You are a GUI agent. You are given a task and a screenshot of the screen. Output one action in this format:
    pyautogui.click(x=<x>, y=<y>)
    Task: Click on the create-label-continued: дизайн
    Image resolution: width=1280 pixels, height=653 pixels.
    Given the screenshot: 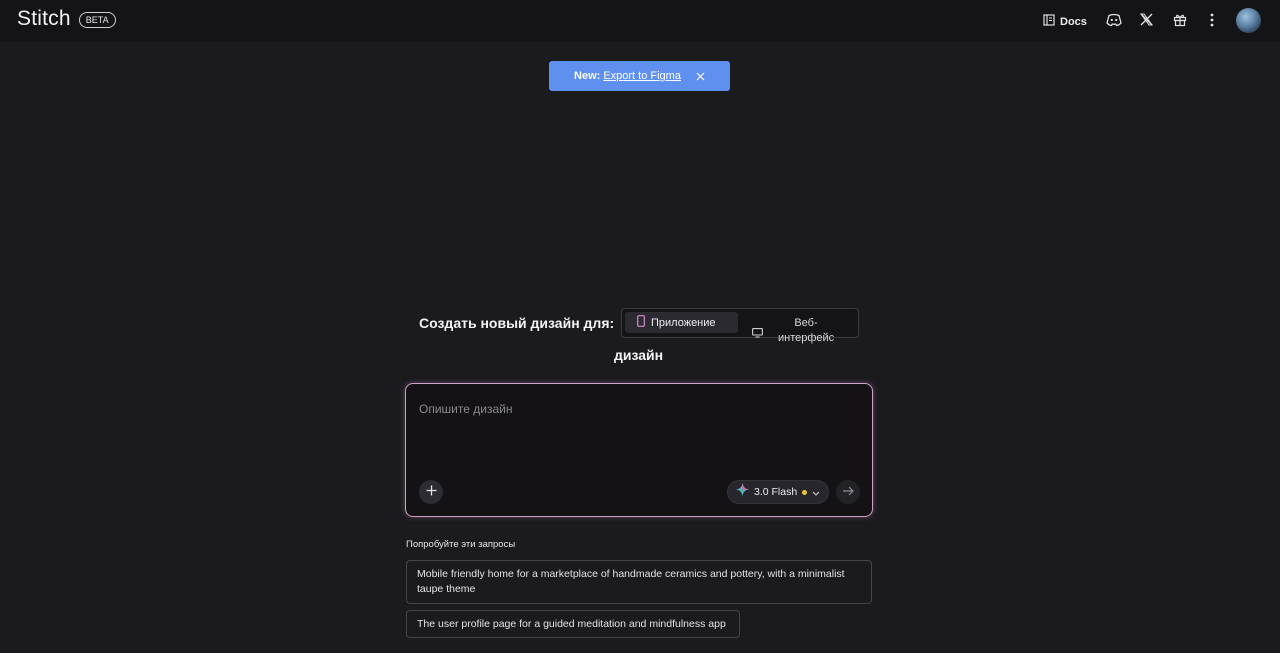 What is the action you would take?
    pyautogui.click(x=639, y=355)
    